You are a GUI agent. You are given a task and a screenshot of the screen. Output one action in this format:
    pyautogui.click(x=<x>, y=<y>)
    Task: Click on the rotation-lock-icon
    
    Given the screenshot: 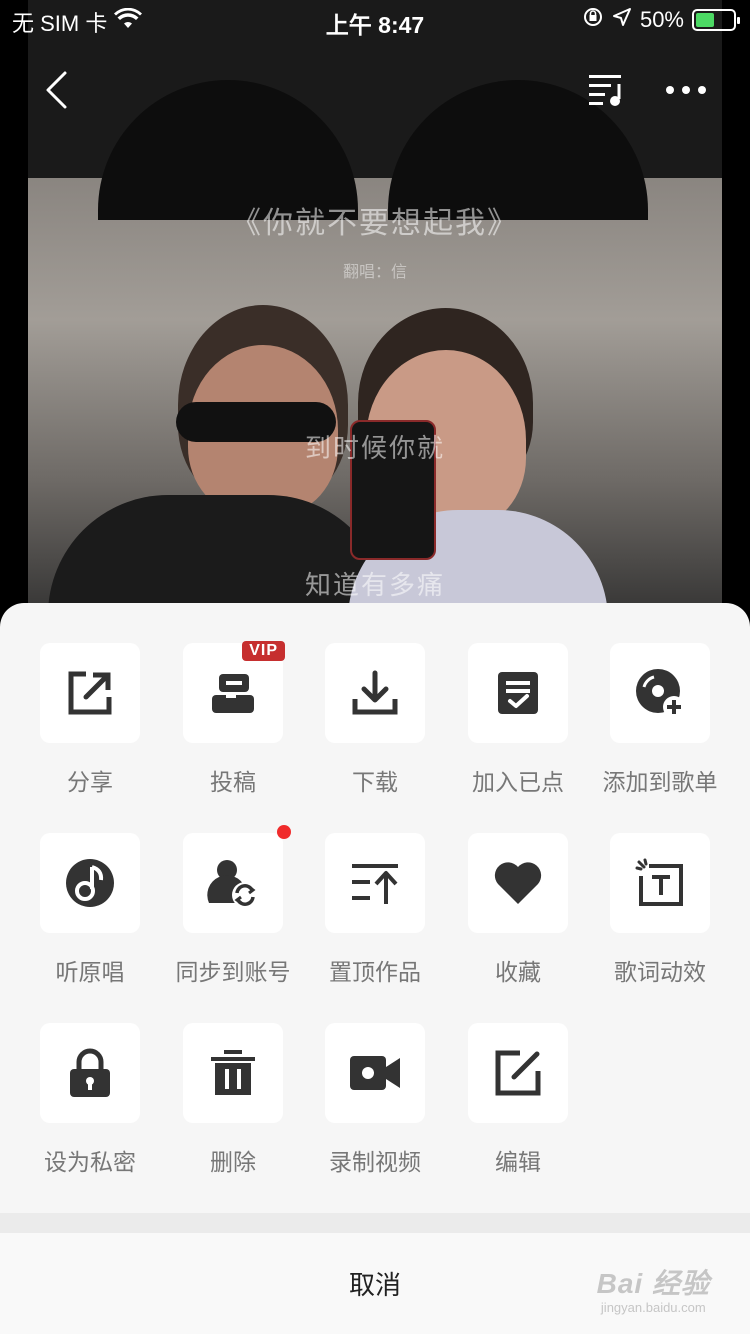 What is the action you would take?
    pyautogui.click(x=593, y=20)
    